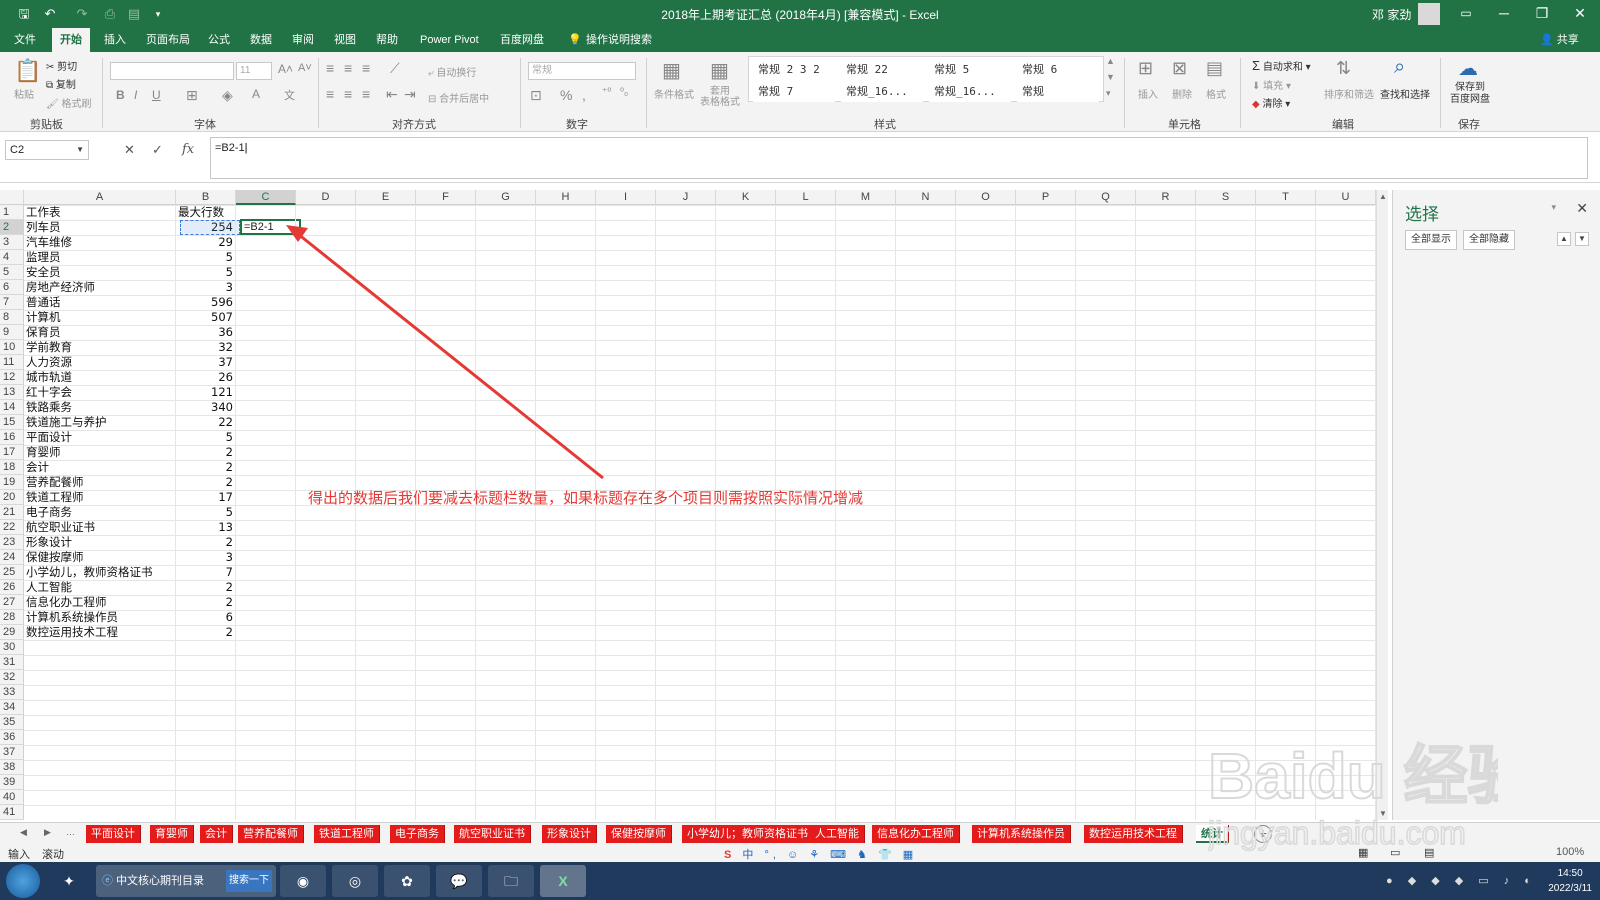  What do you see at coordinates (207, 572) in the screenshot?
I see `cell-max-rows: 7` at bounding box center [207, 572].